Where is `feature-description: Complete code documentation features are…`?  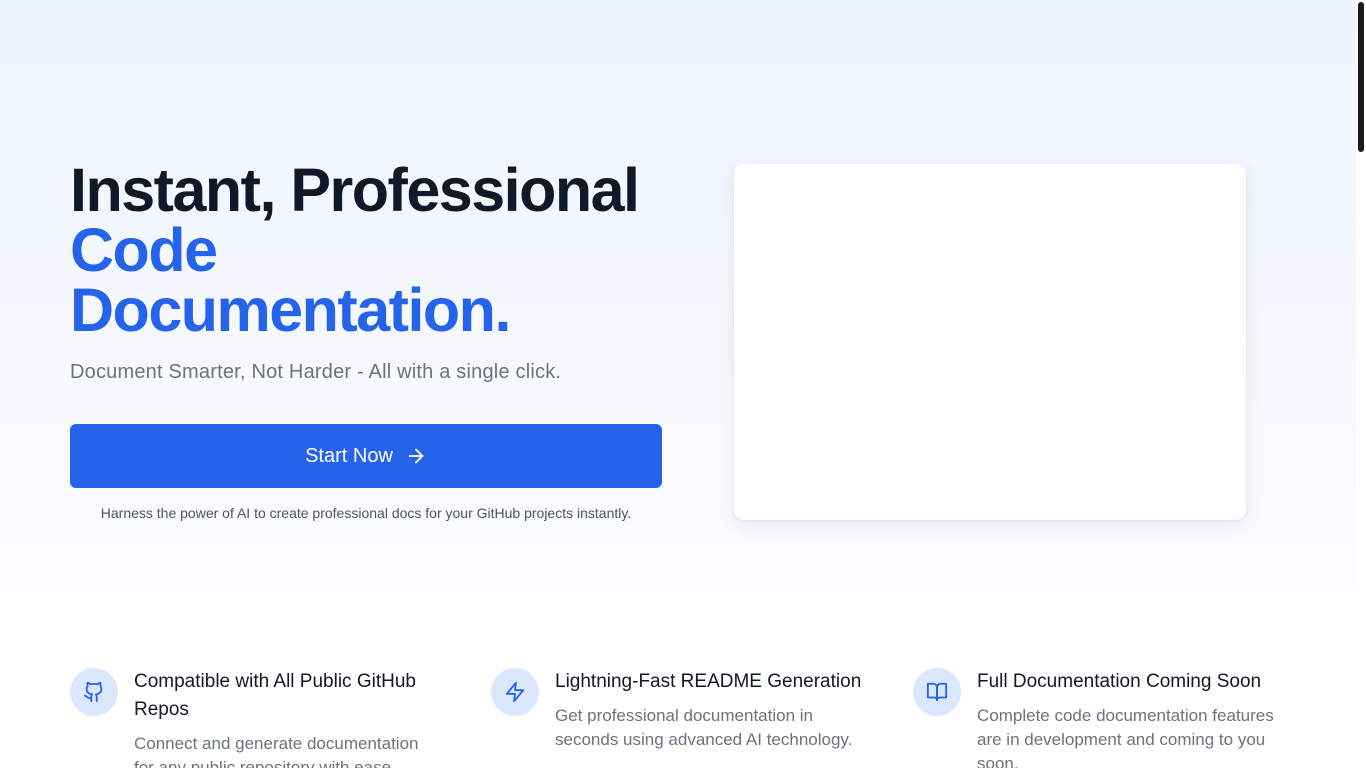 feature-description: Complete code documentation features are… is located at coordinates (1125, 737).